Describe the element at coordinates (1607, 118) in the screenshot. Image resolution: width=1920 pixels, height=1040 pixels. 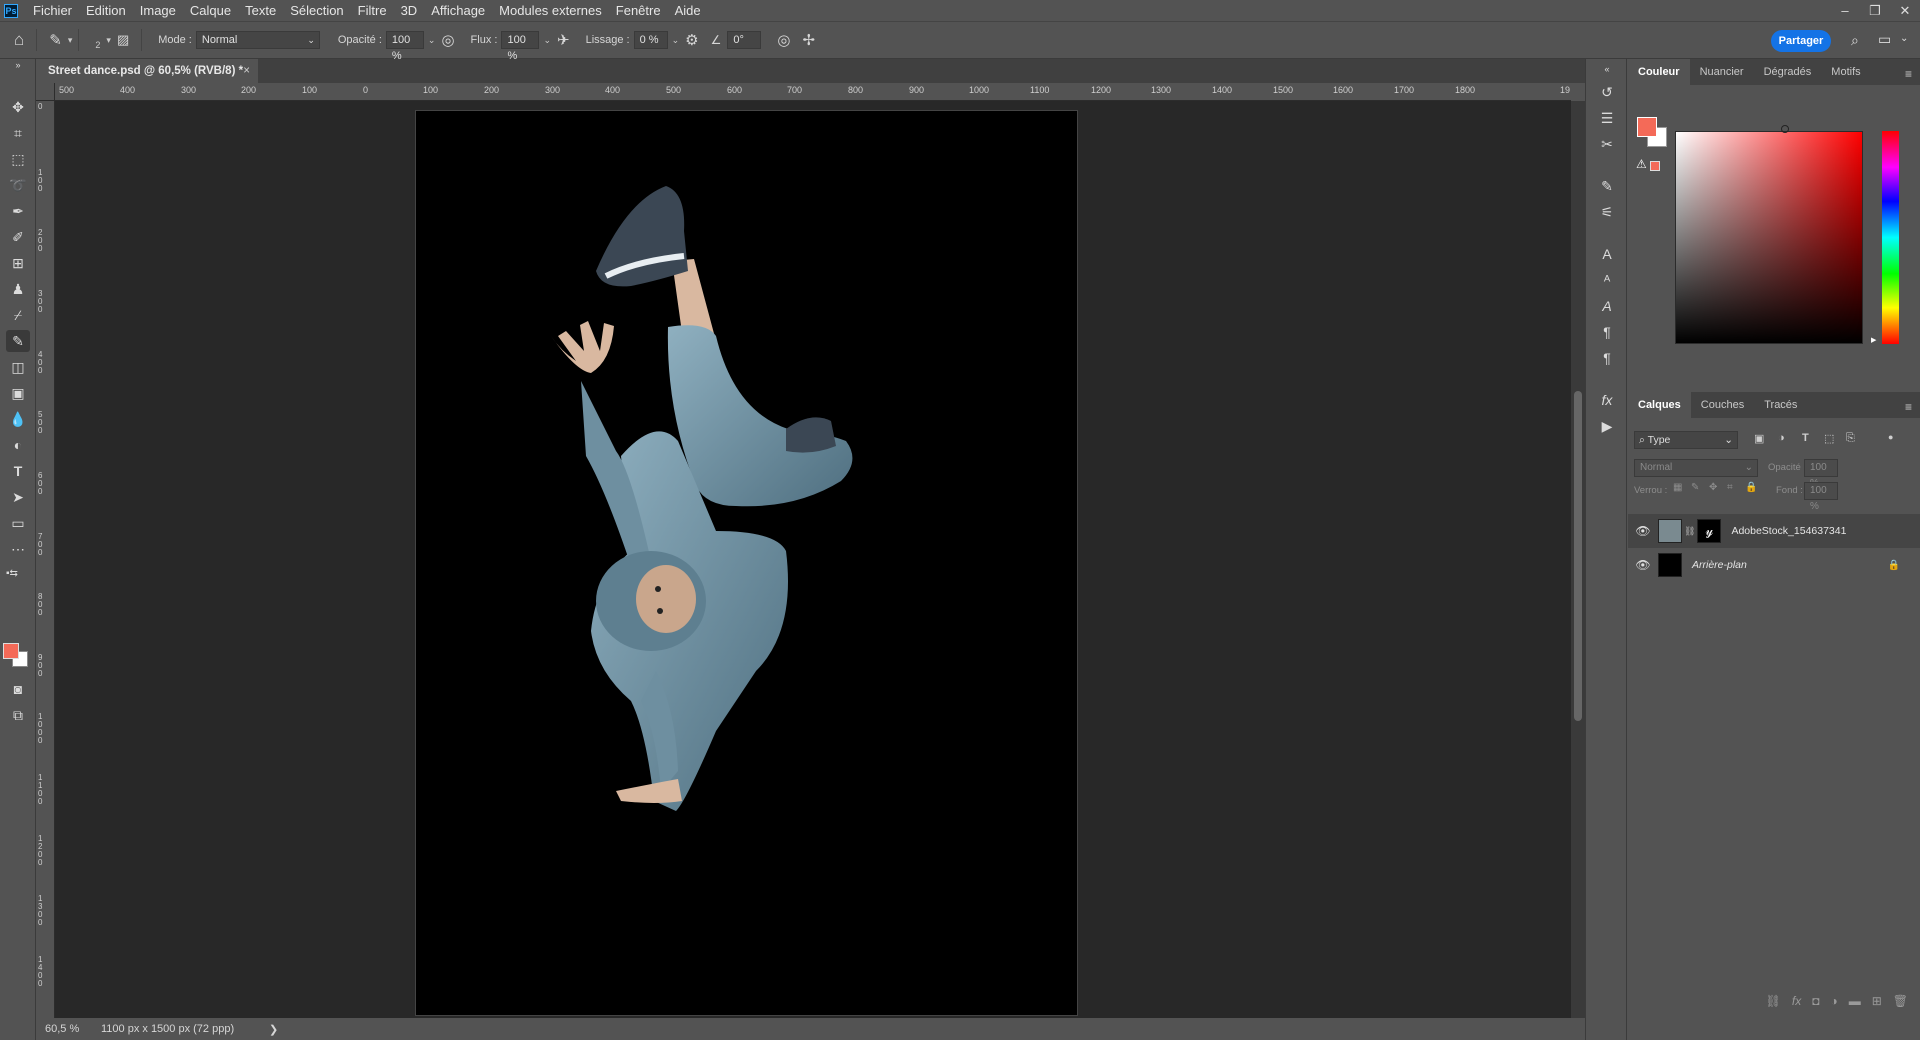
I see `adjustments-icon: ☰` at that location.